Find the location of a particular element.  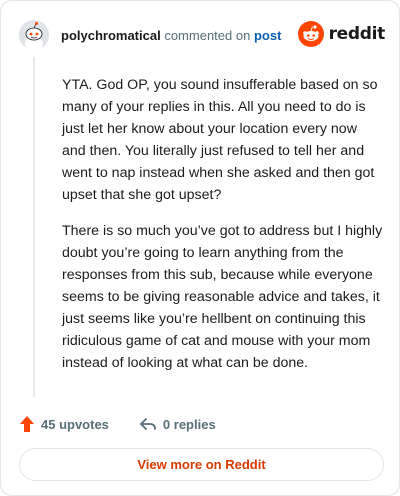

byline: polychromatical commented on post is located at coordinates (171, 35).